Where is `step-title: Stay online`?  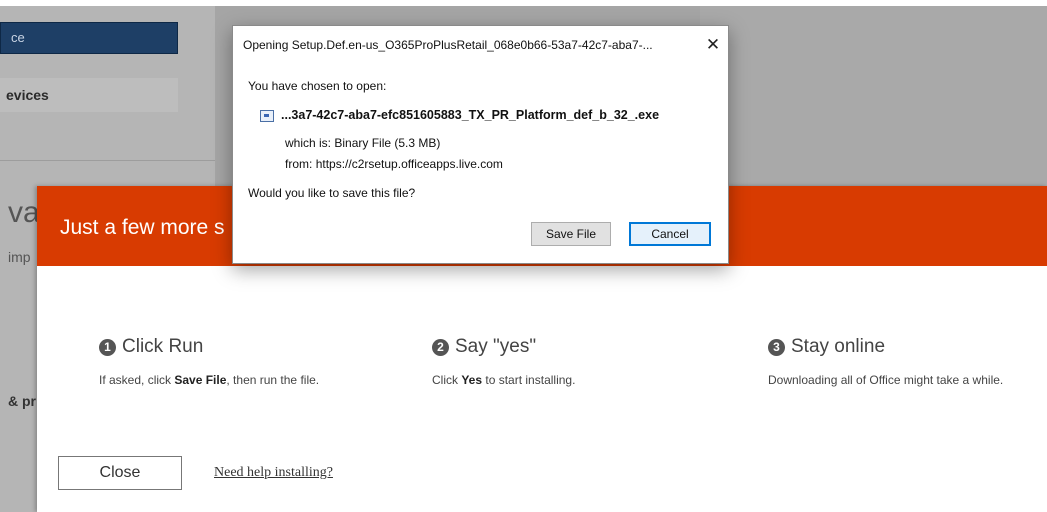
step-title: Stay online is located at coordinates (838, 346).